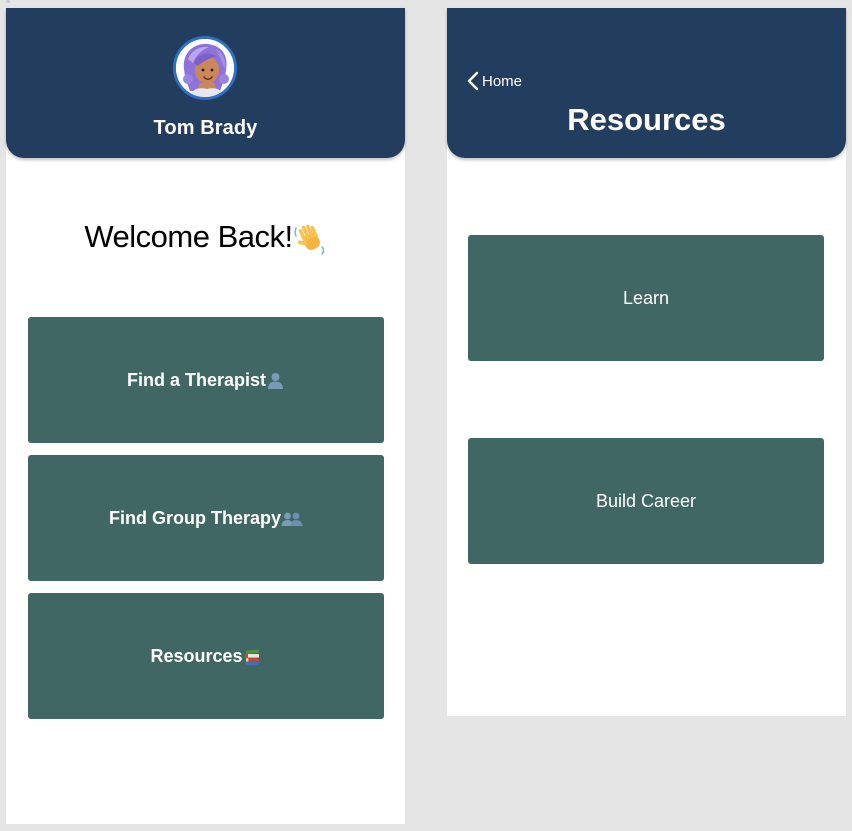 The image size is (852, 831). I want to click on back-home-label: Home, so click(502, 81).